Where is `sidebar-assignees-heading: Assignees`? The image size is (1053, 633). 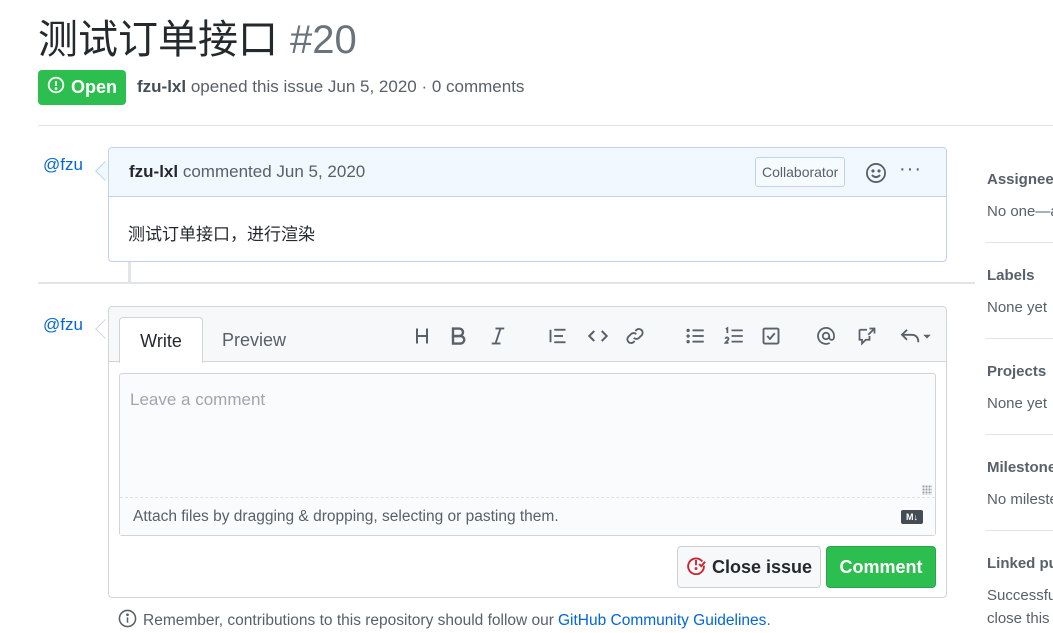 sidebar-assignees-heading: Assignees is located at coordinates (1020, 179).